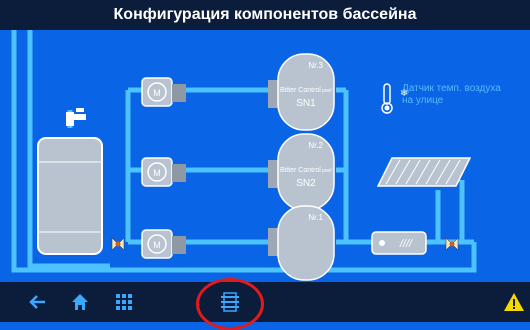 The image size is (530, 330). What do you see at coordinates (423, 100) in the screenshot?
I see `sensor-line-2: на улице` at bounding box center [423, 100].